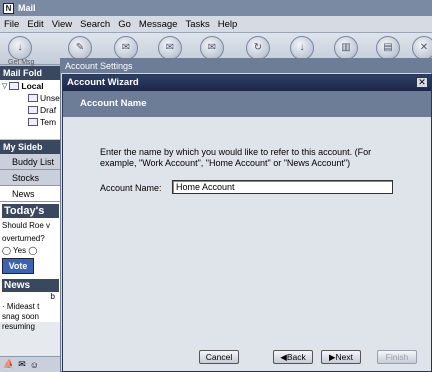 The height and width of the screenshot is (372, 432). Describe the element at coordinates (212, 48) in the screenshot. I see `forward-button: ✉` at that location.